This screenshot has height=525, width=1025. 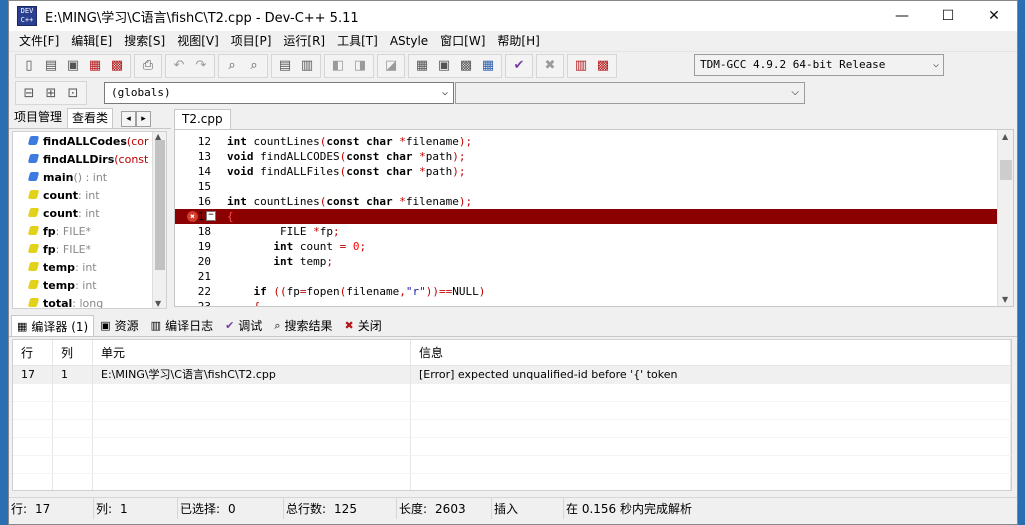 What do you see at coordinates (89, 141) in the screenshot?
I see `tree-item: findALLCodes (cor` at bounding box center [89, 141].